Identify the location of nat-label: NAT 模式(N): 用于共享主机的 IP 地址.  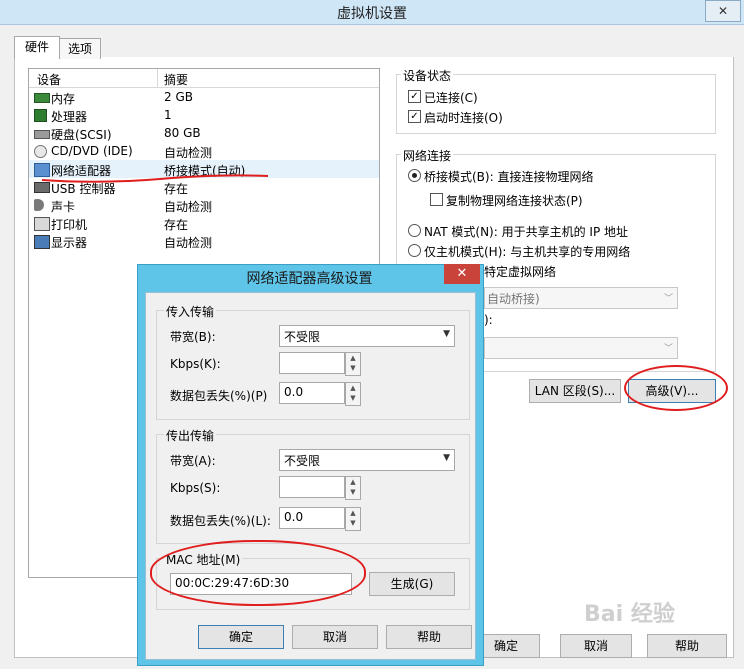
(526, 231).